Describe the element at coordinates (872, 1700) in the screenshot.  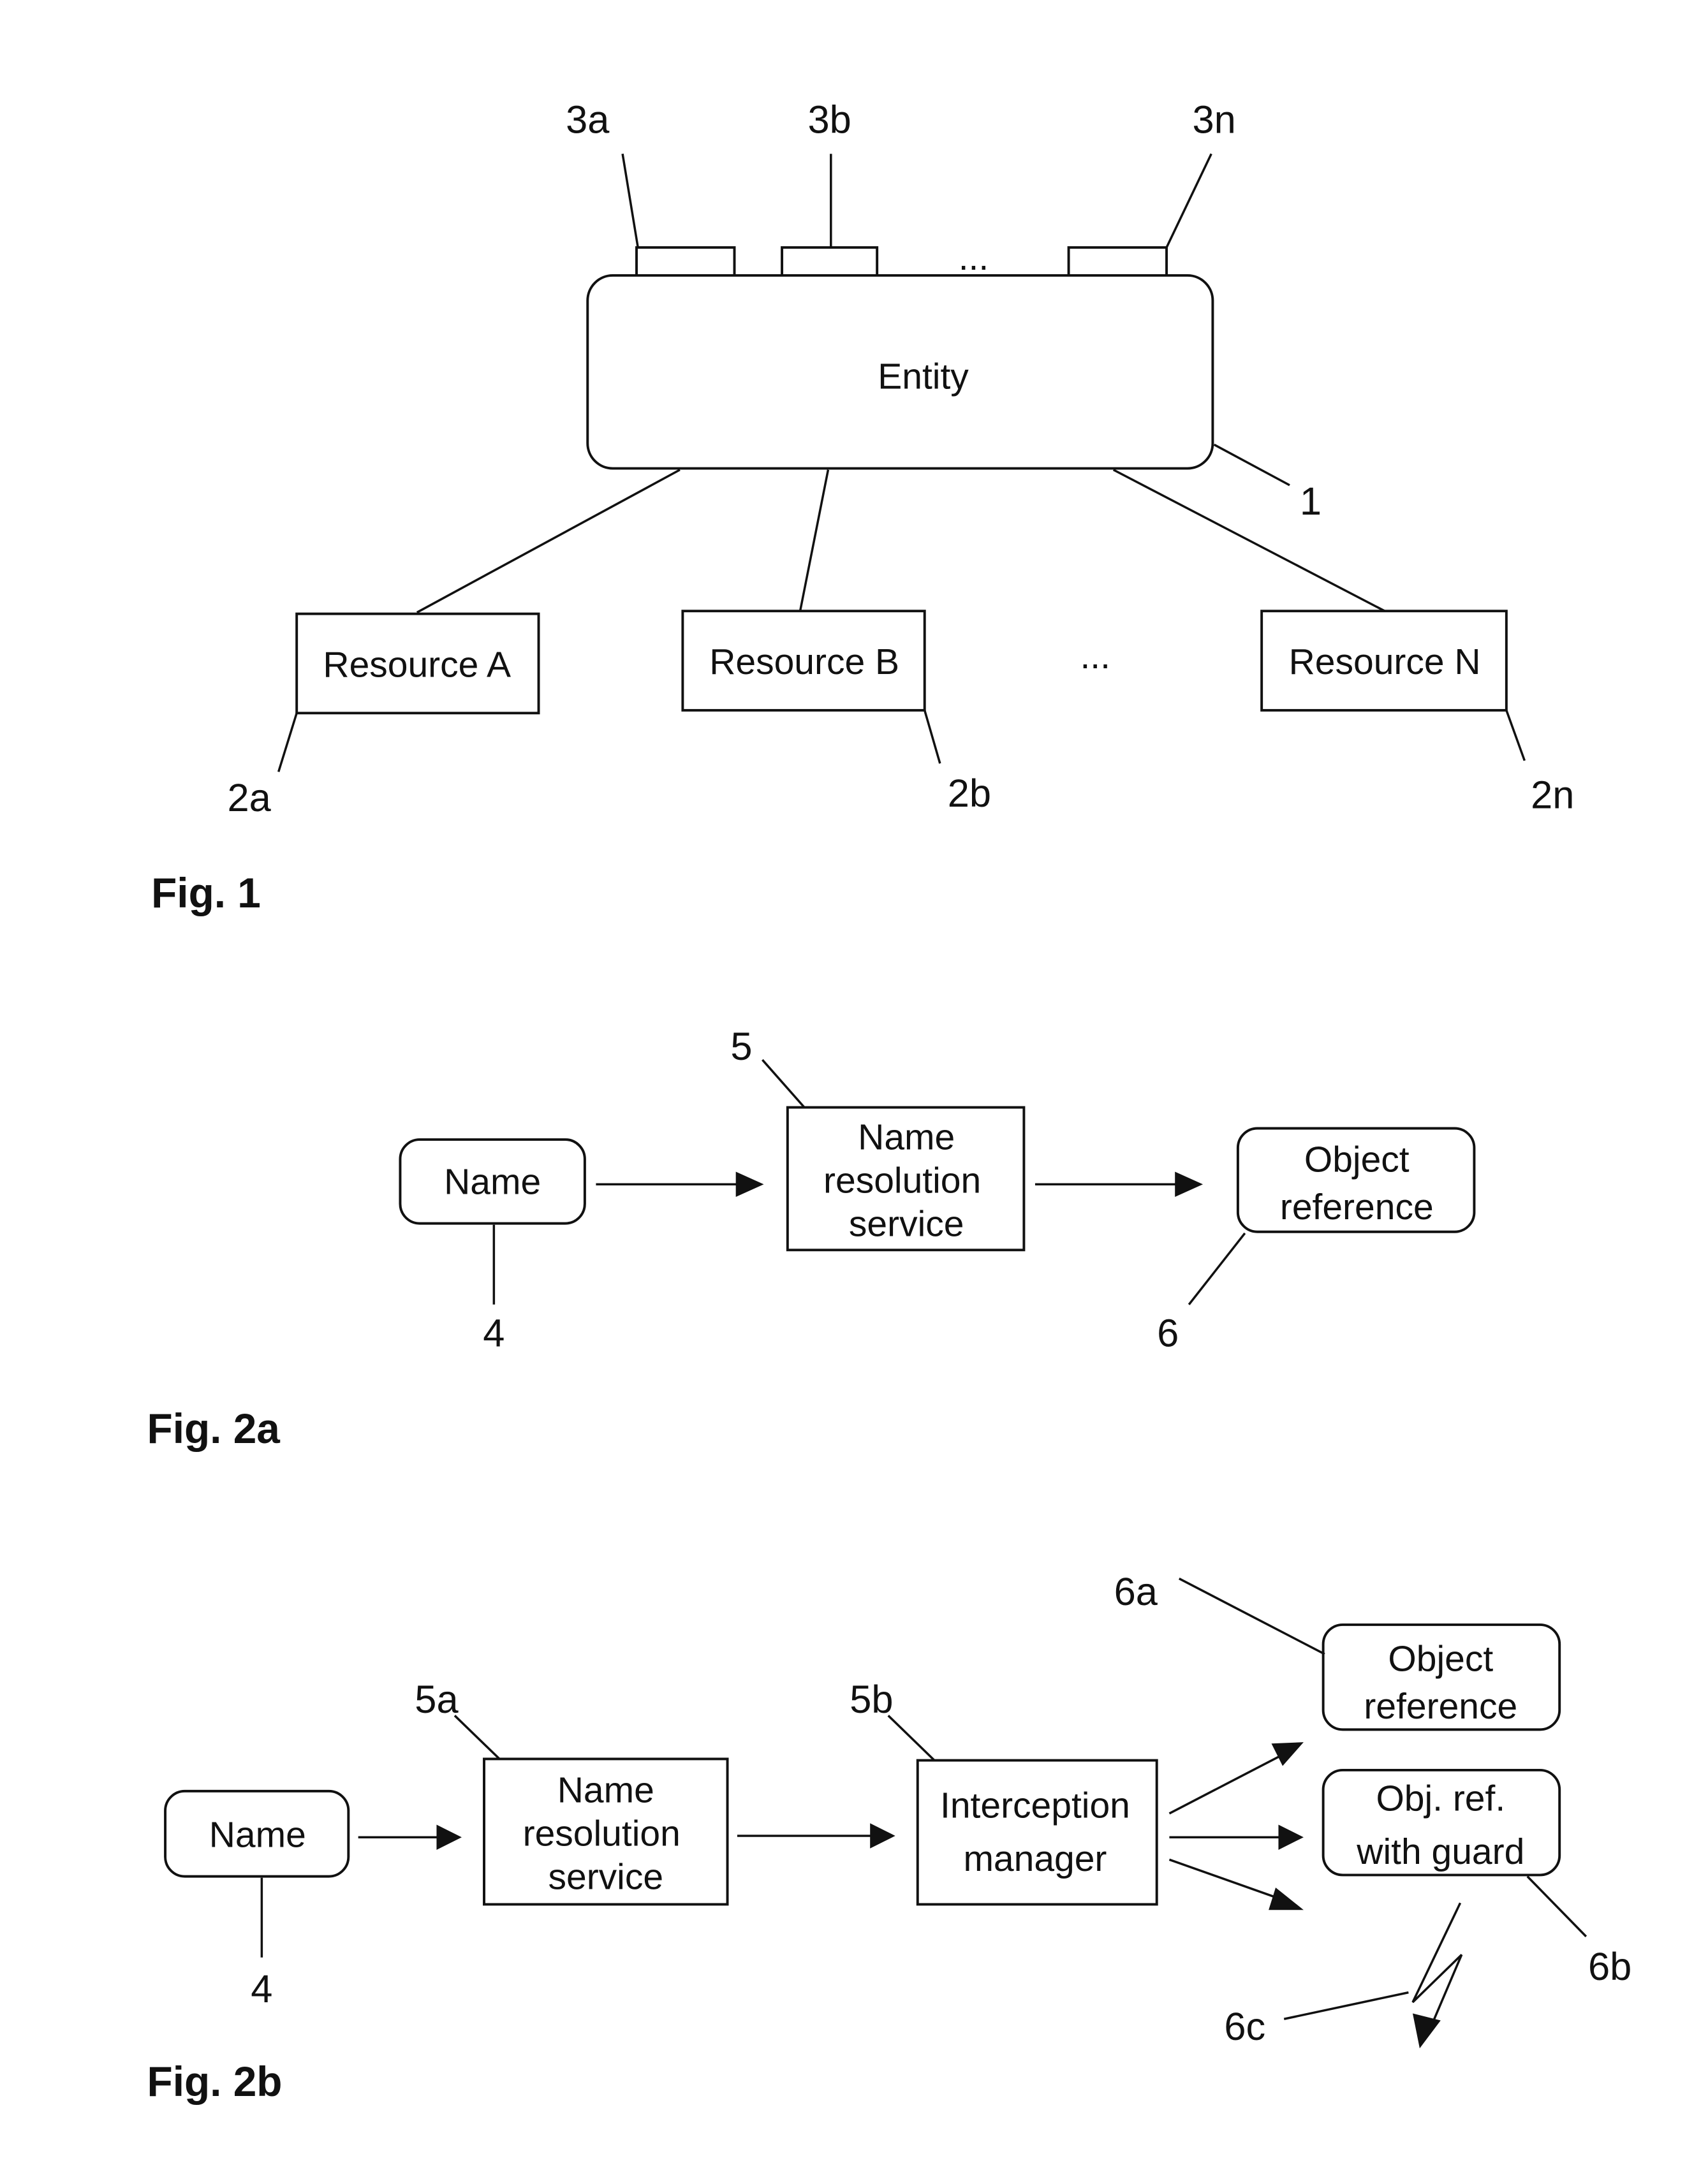
I see `ref-5b: 5b` at that location.